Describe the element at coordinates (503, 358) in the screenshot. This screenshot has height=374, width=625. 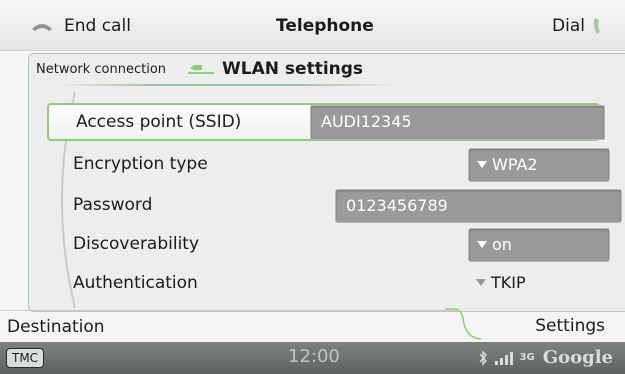
I see `signal-strength-icon` at that location.